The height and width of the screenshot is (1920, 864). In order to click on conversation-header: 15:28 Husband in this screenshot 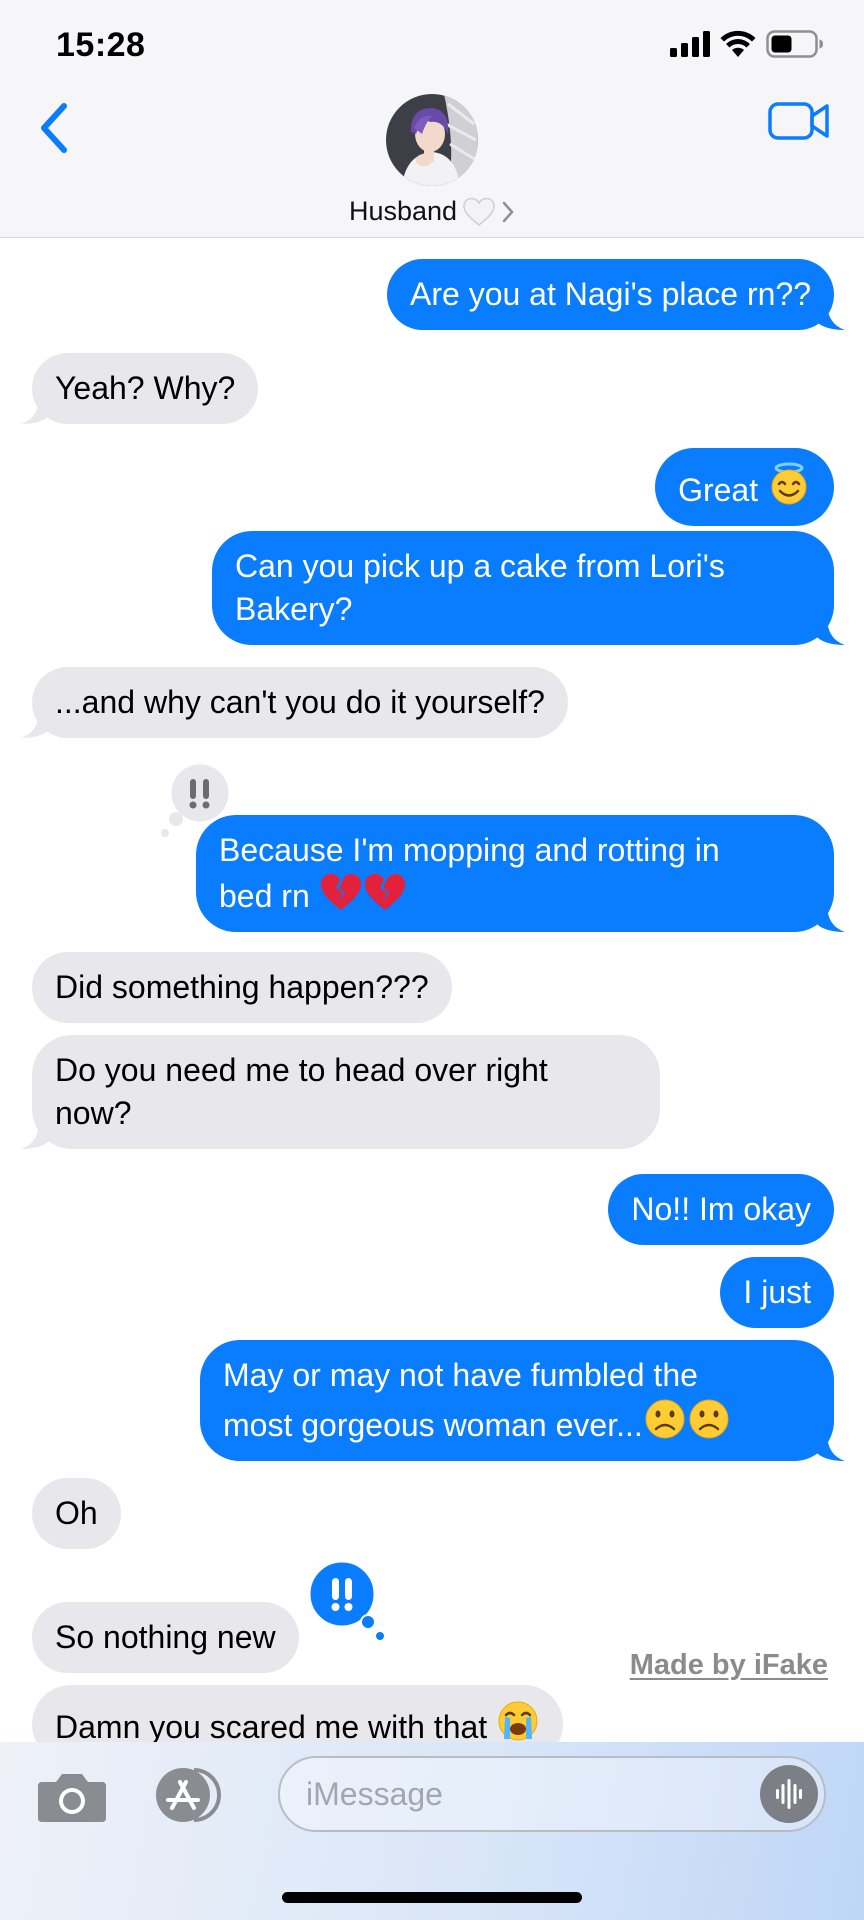, I will do `click(432, 119)`.